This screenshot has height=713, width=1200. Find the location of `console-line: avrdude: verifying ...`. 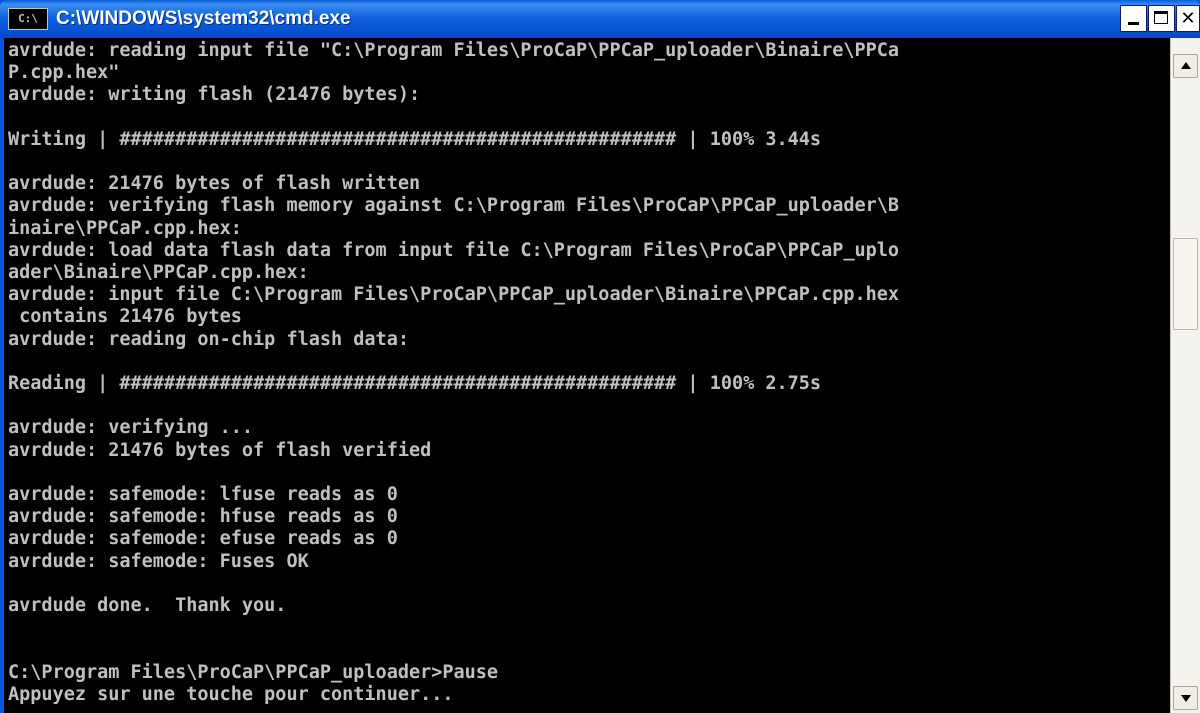

console-line: avrdude: verifying ... is located at coordinates (131, 428).